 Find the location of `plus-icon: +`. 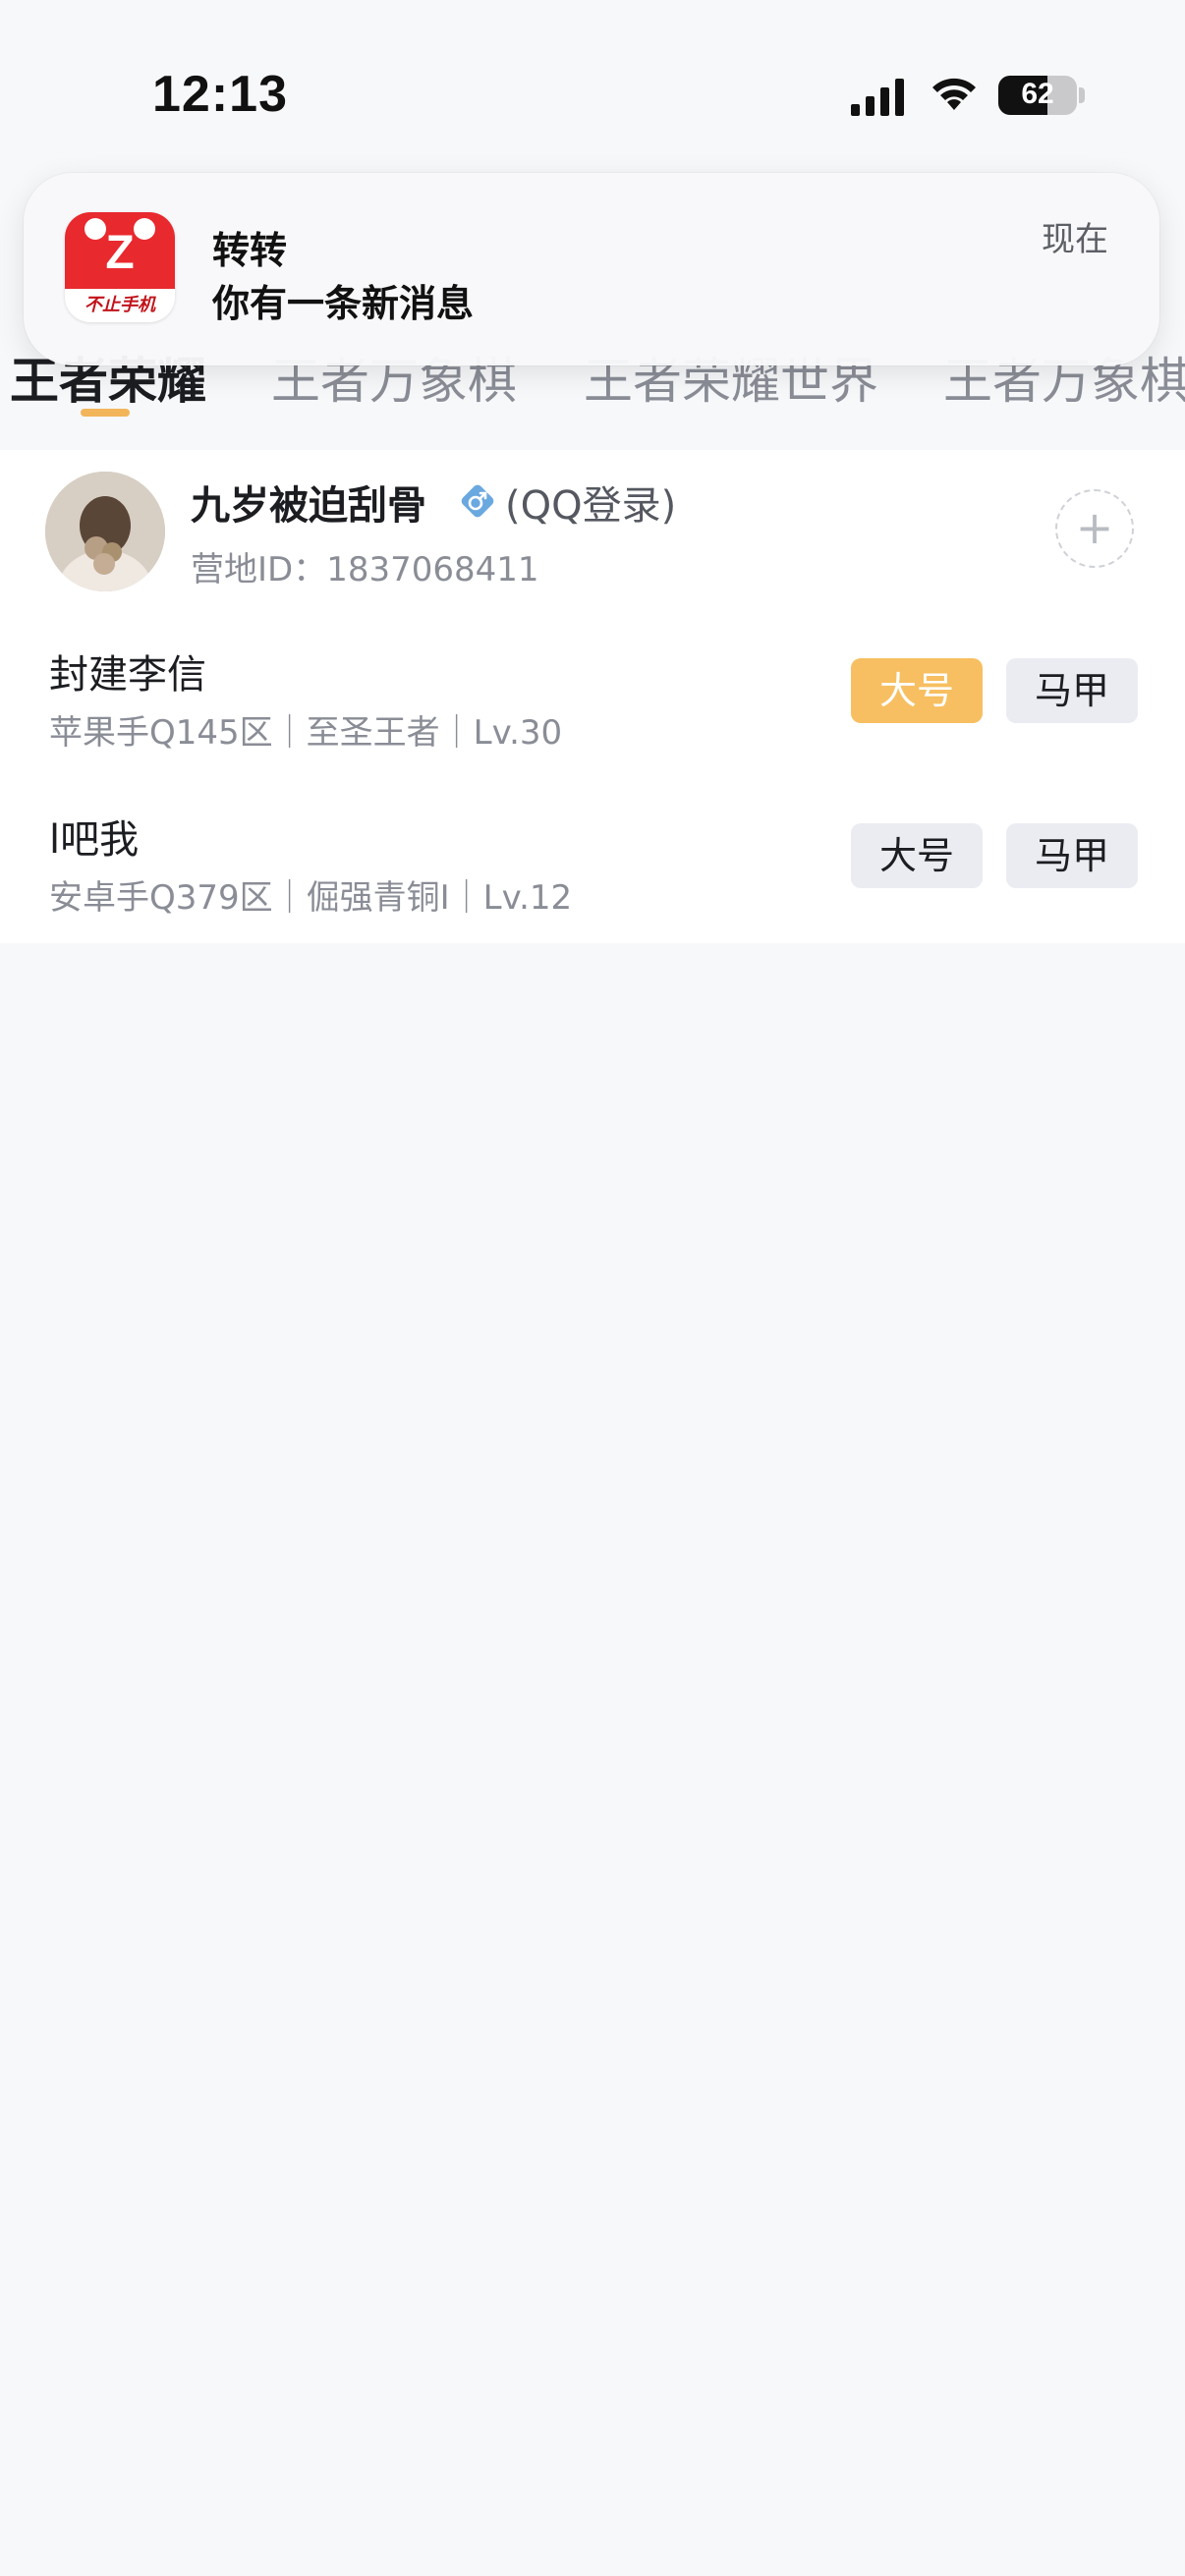

plus-icon: + is located at coordinates (1095, 527).